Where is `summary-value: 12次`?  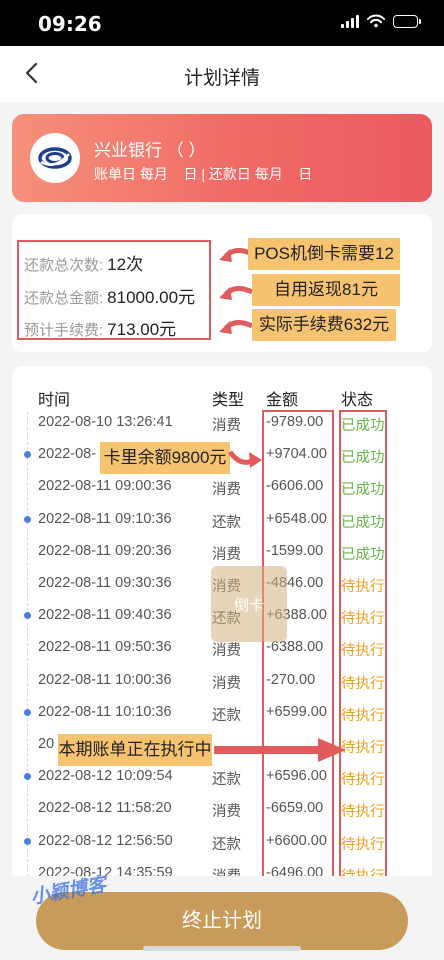
summary-value: 12次 is located at coordinates (125, 264).